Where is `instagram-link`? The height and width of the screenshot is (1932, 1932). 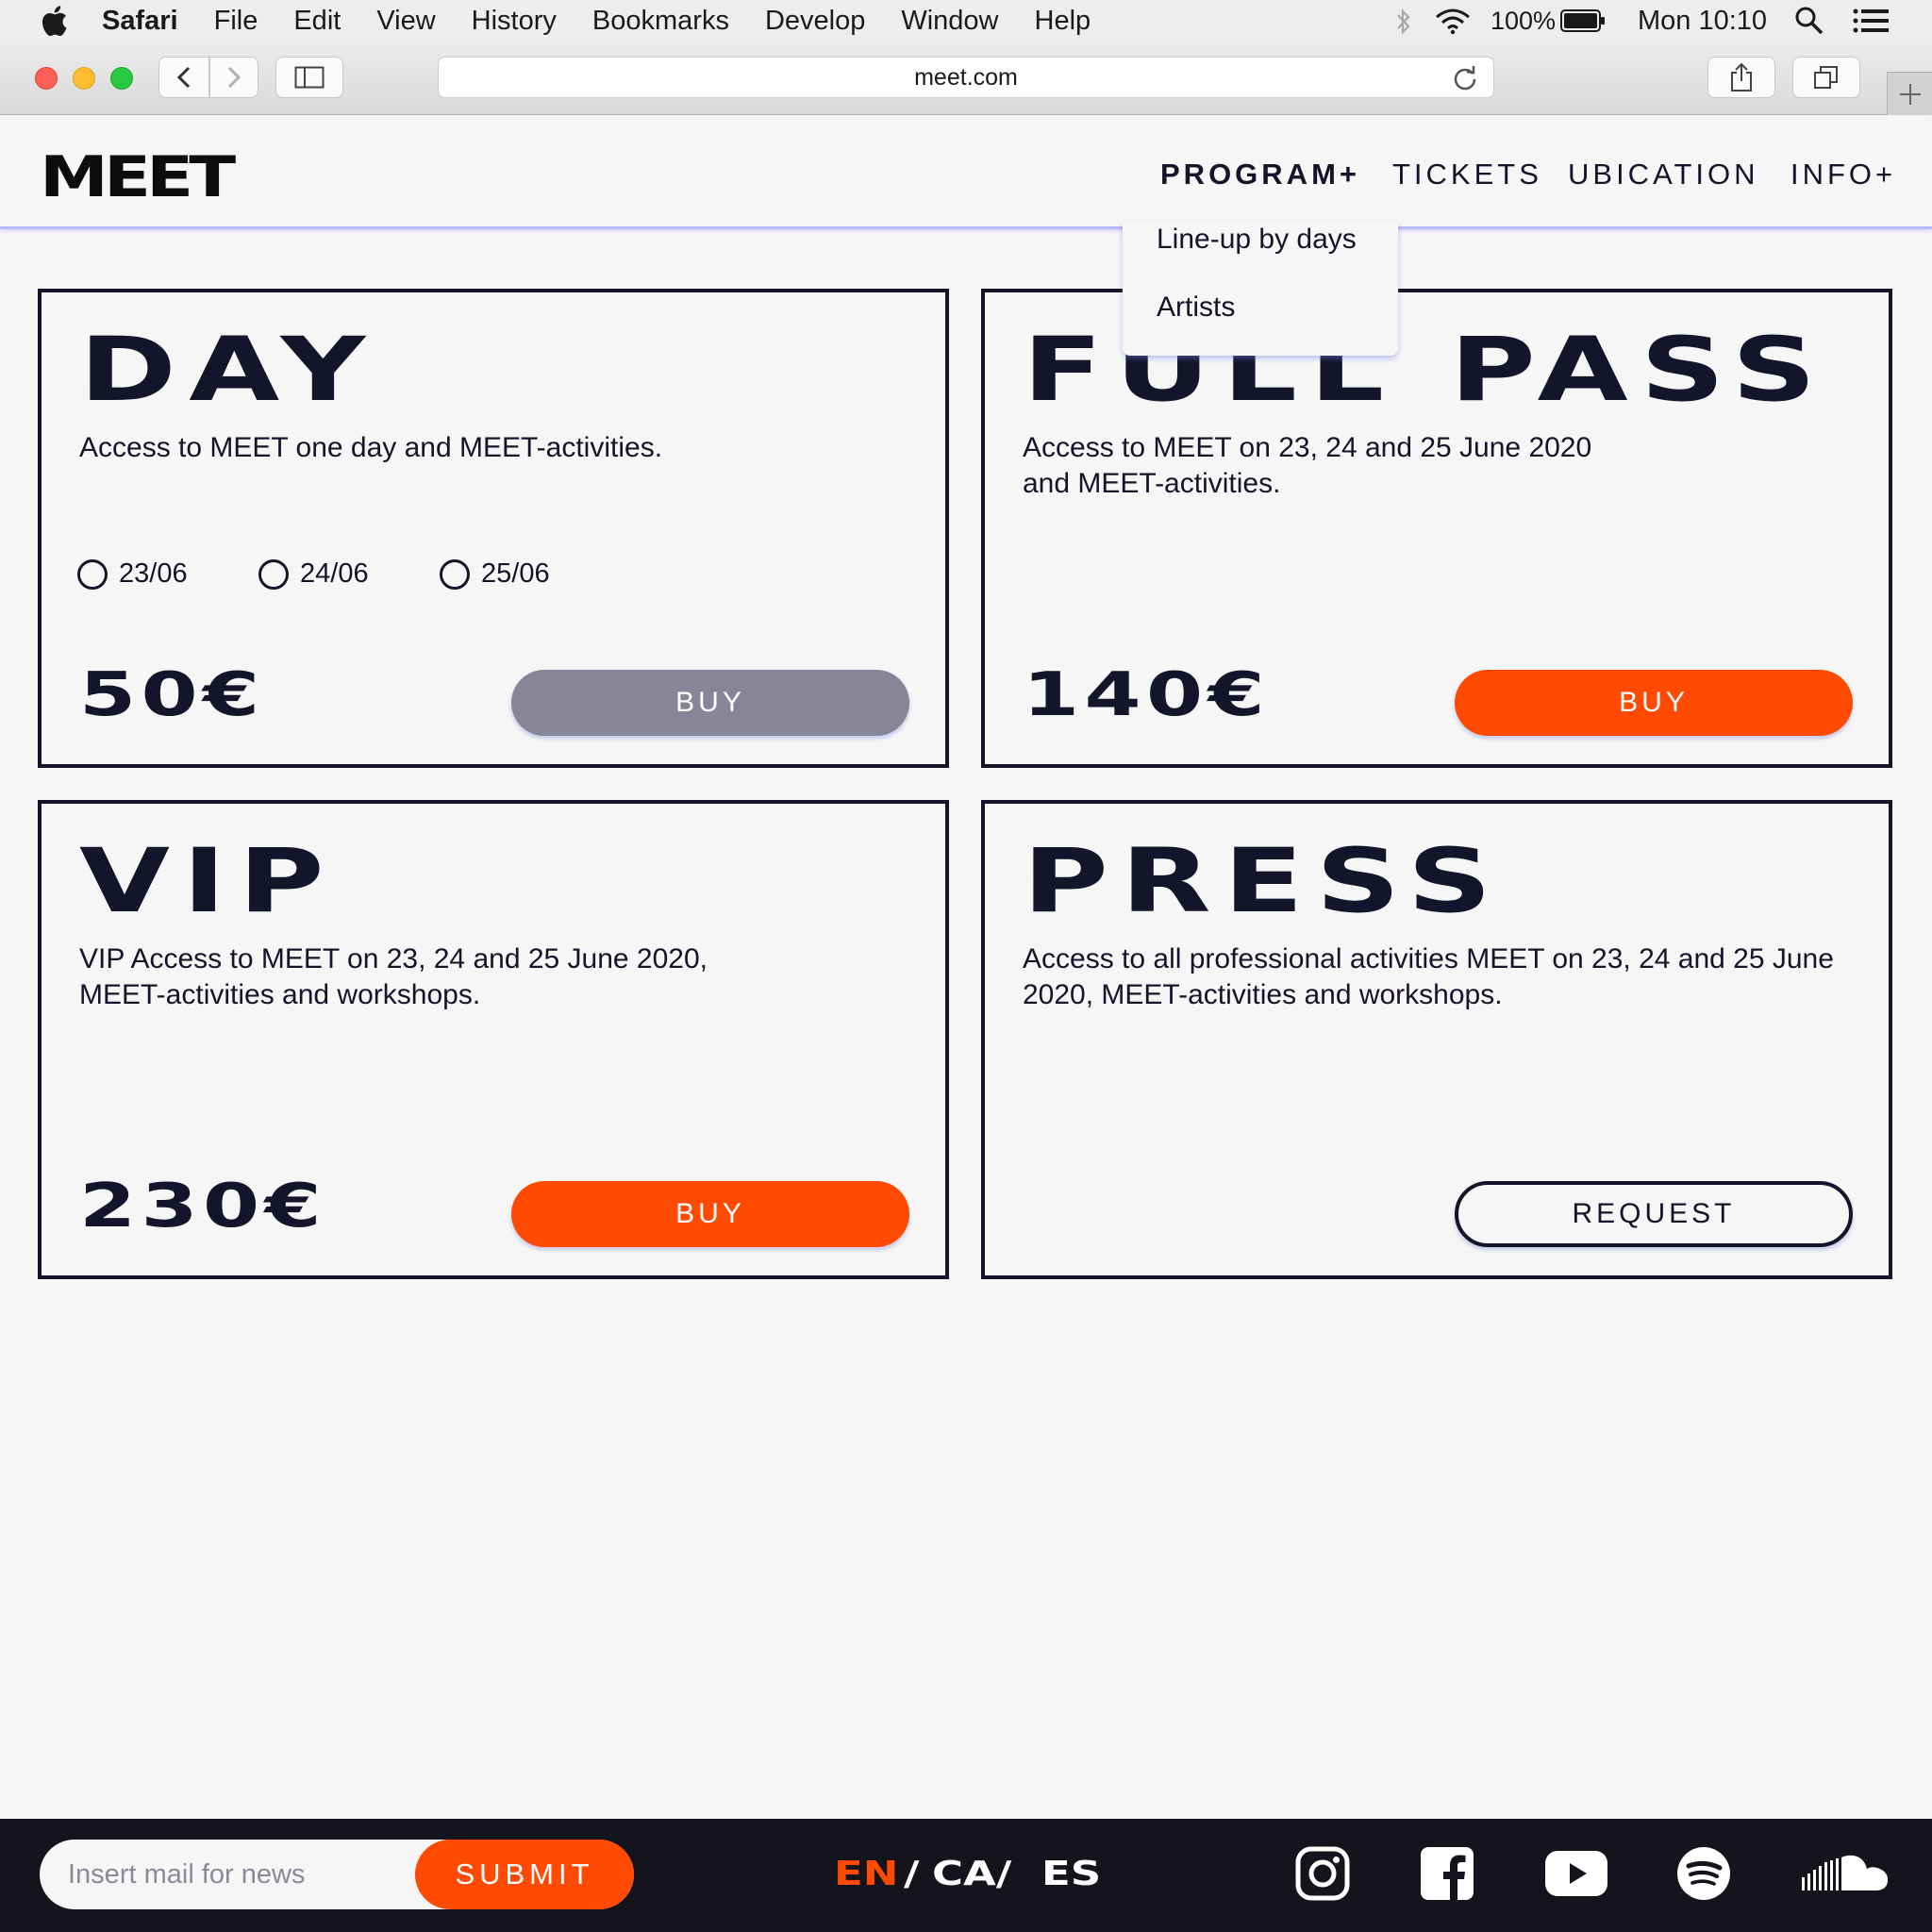
instagram-link is located at coordinates (1322, 1873).